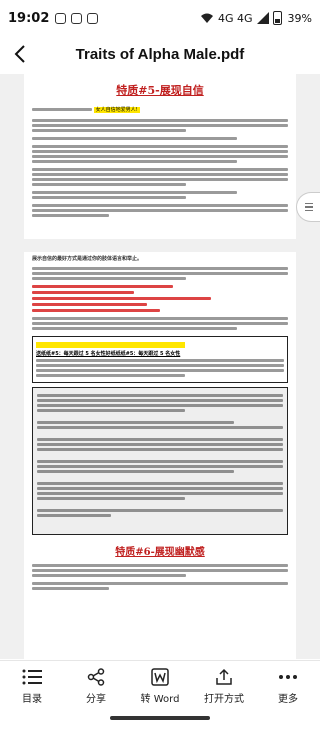 This screenshot has height=729, width=320. Describe the element at coordinates (207, 18) in the screenshot. I see `wifi-icon` at that location.